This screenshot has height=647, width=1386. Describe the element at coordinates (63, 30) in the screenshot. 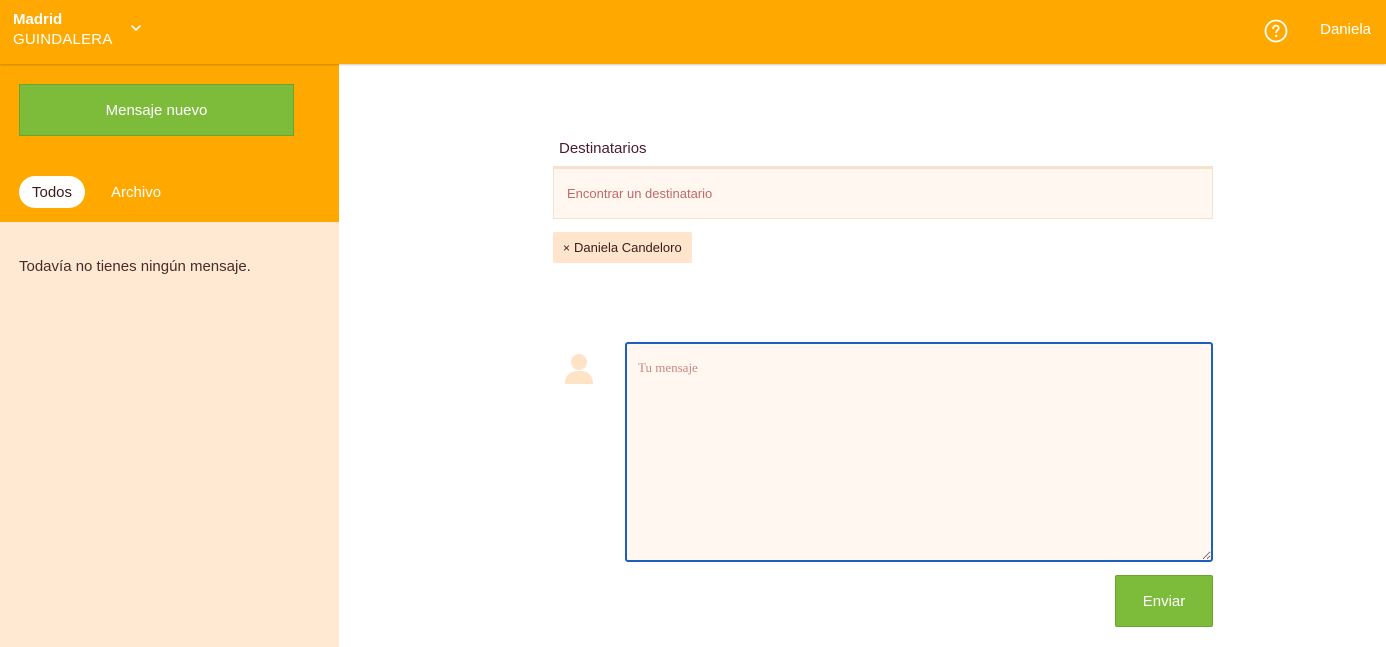

I see `location-text: Madrid GUINDALERA` at that location.